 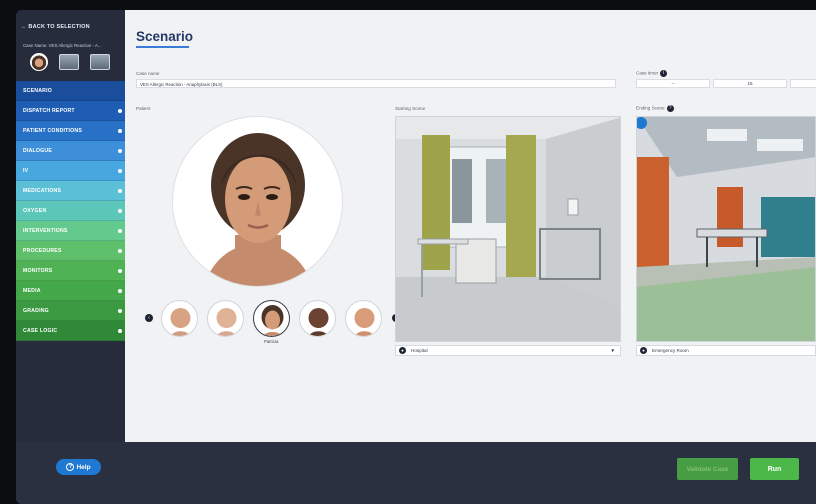 What do you see at coordinates (664, 73) in the screenshot?
I see `info-icon: i` at bounding box center [664, 73].